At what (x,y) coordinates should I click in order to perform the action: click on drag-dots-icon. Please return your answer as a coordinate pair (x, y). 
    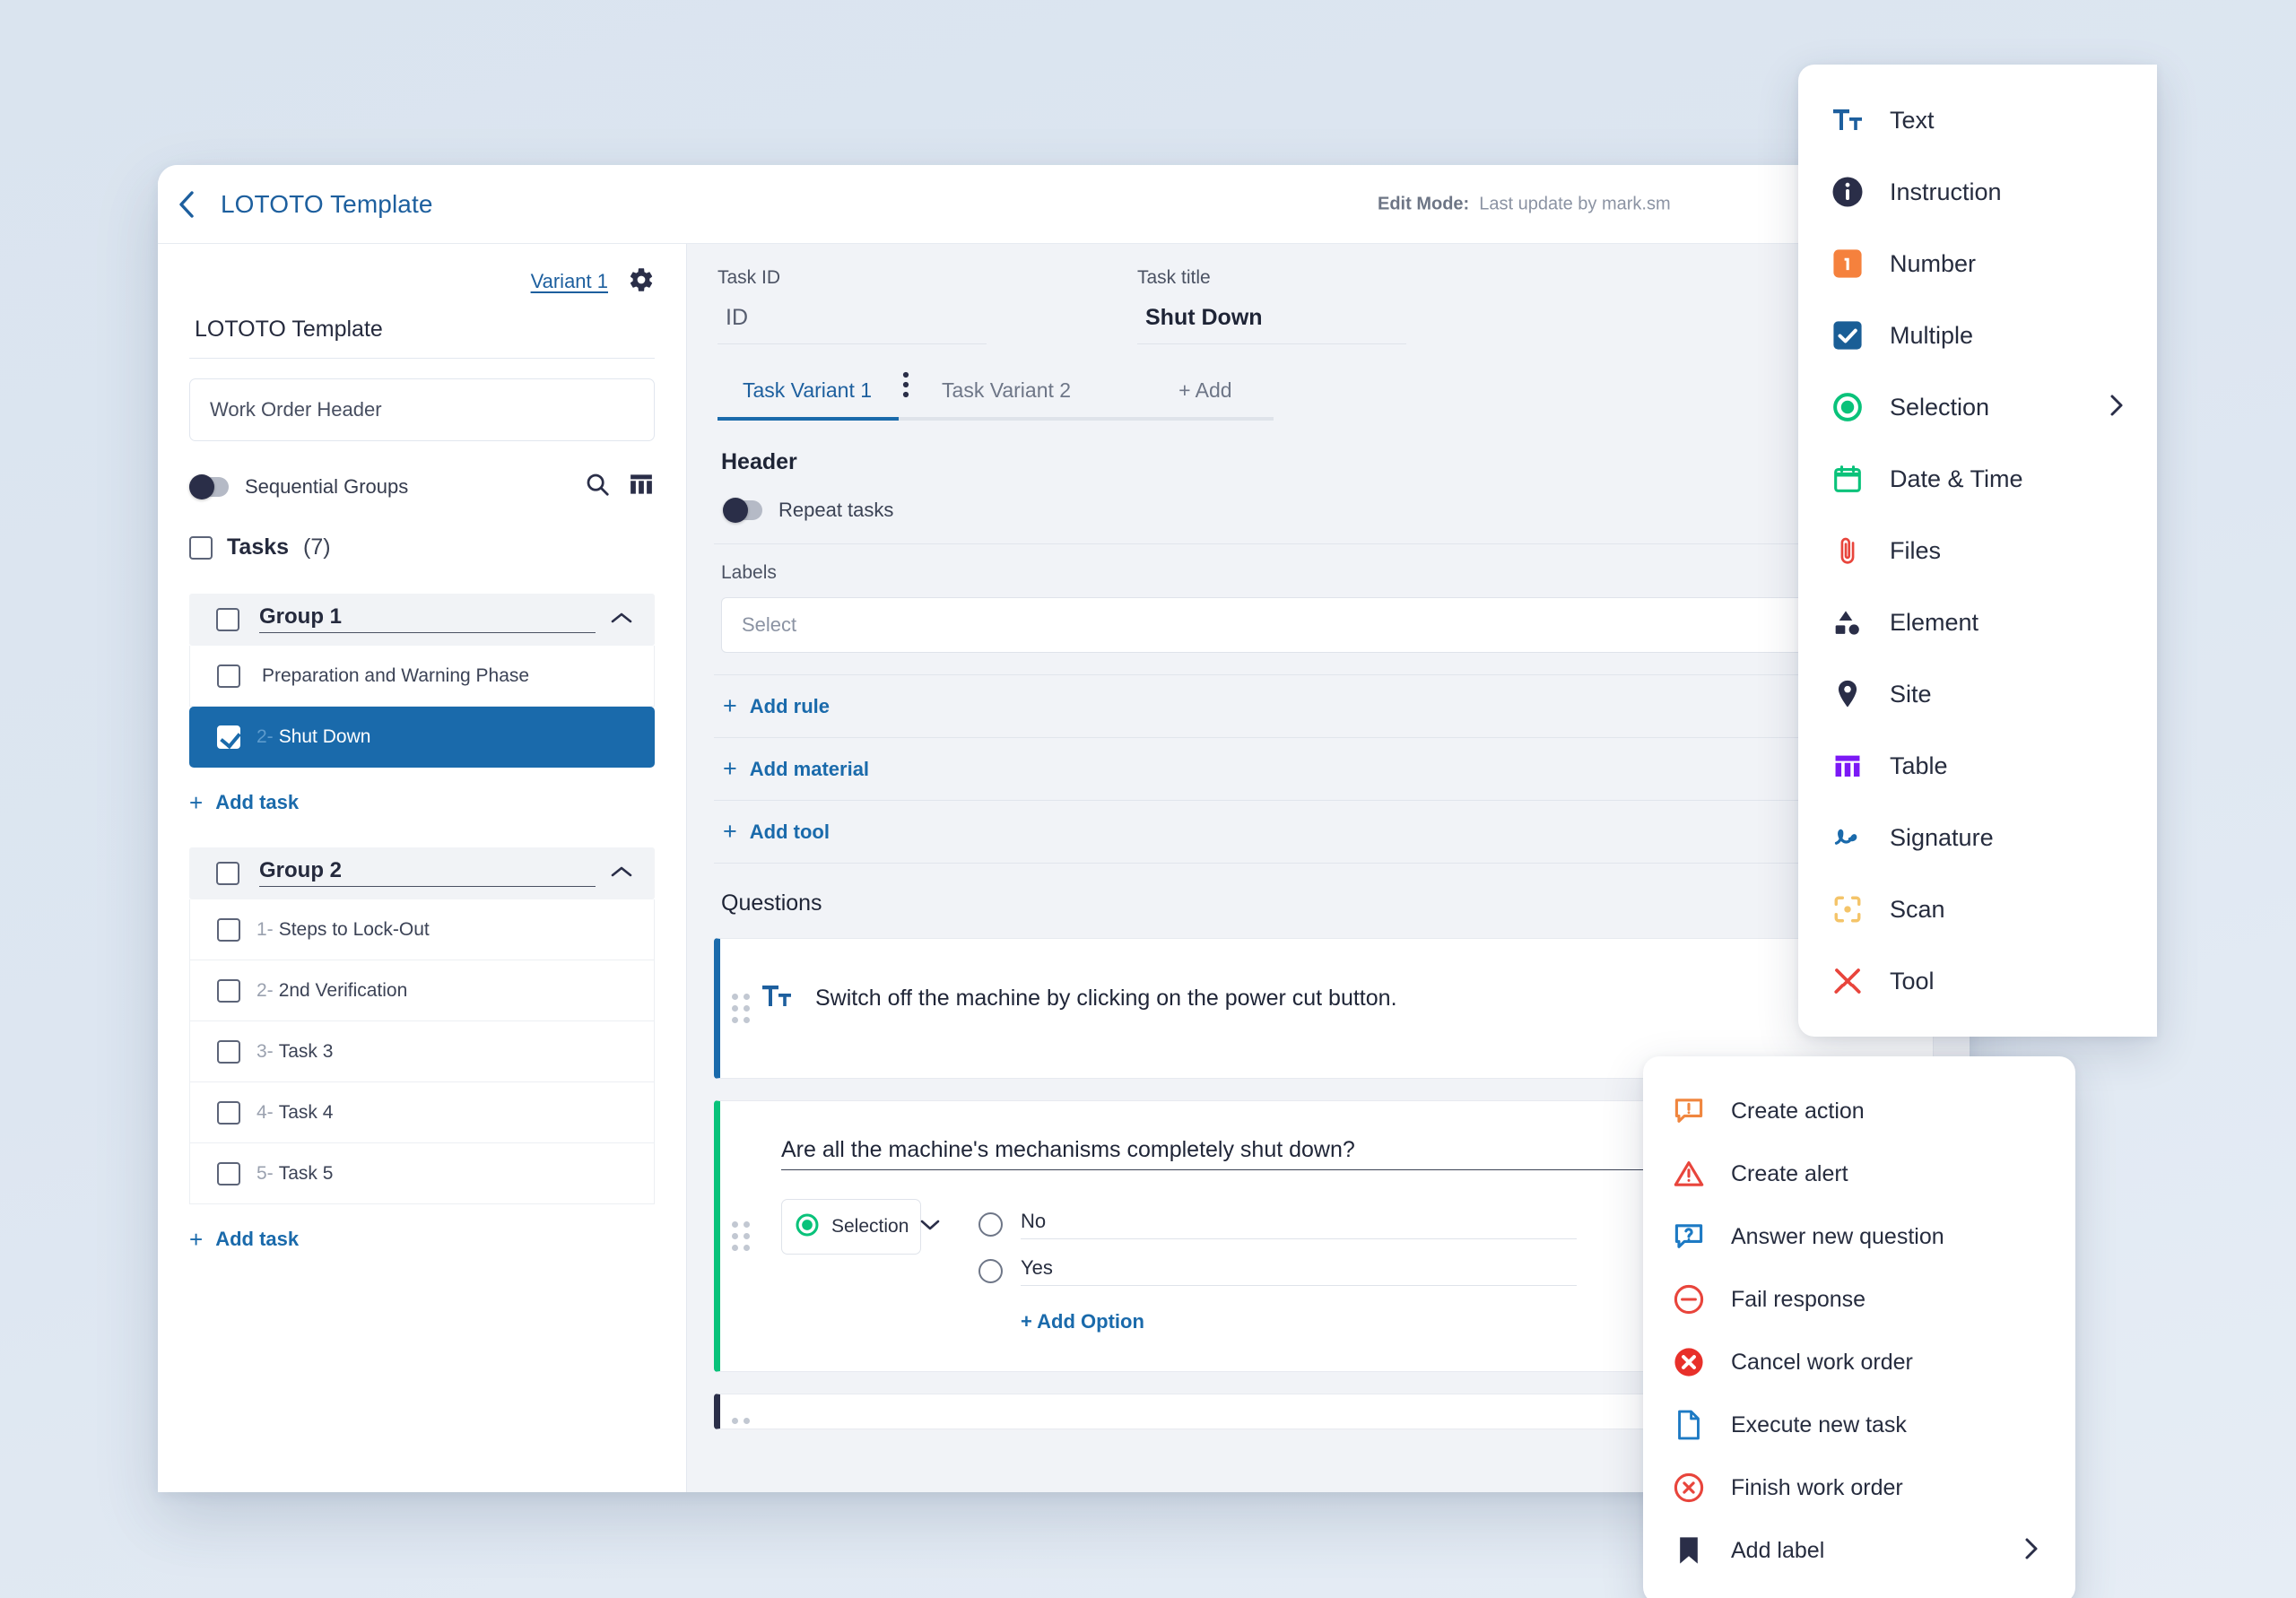
    Looking at the image, I should click on (741, 1421).